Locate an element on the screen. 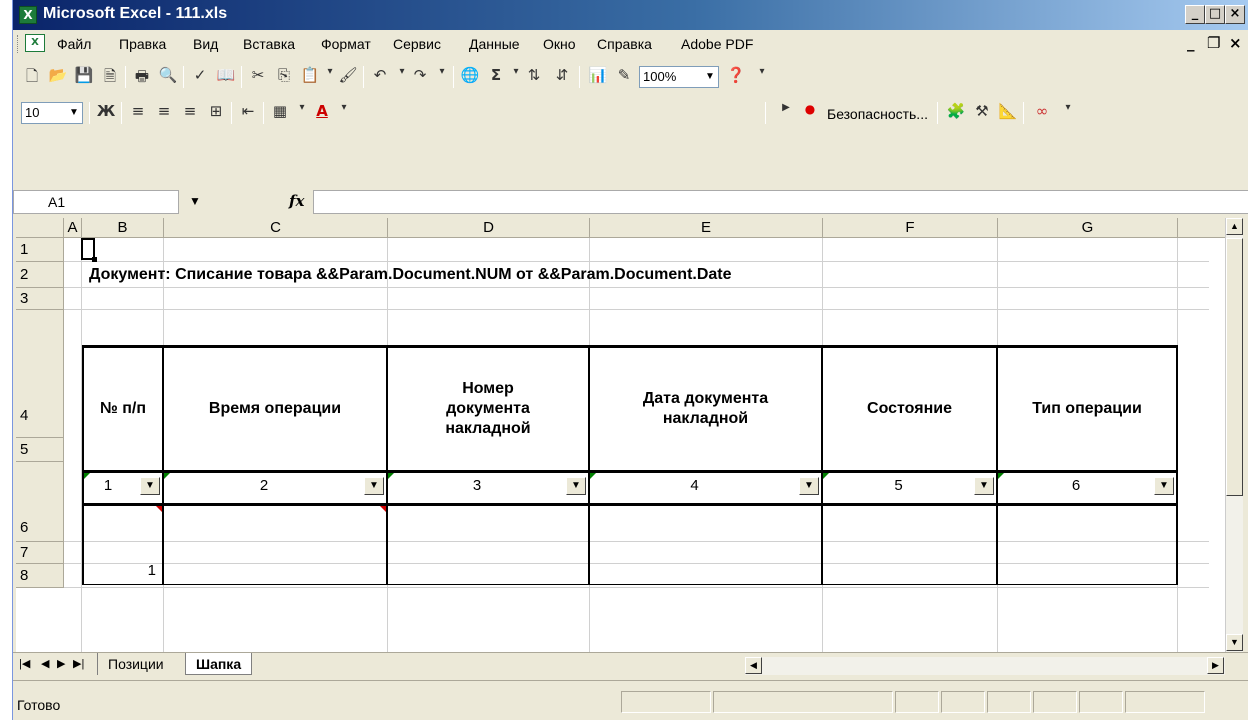 Image resolution: width=1248 pixels, height=720 pixels. formula-input is located at coordinates (780, 202).